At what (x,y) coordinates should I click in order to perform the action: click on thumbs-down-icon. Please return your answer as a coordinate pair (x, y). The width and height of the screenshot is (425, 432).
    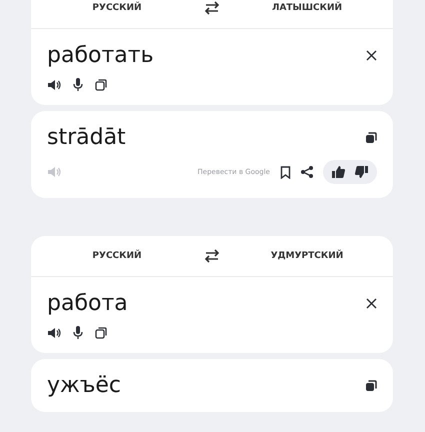
    Looking at the image, I should click on (361, 172).